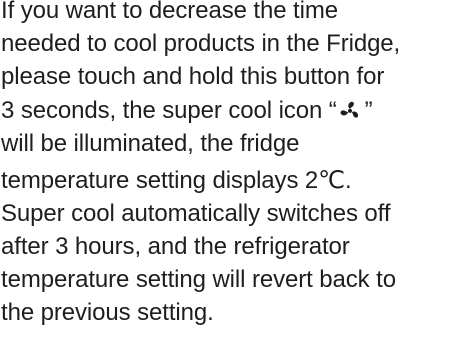 Image resolution: width=455 pixels, height=353 pixels. What do you see at coordinates (350, 110) in the screenshot?
I see `fan-icon` at bounding box center [350, 110].